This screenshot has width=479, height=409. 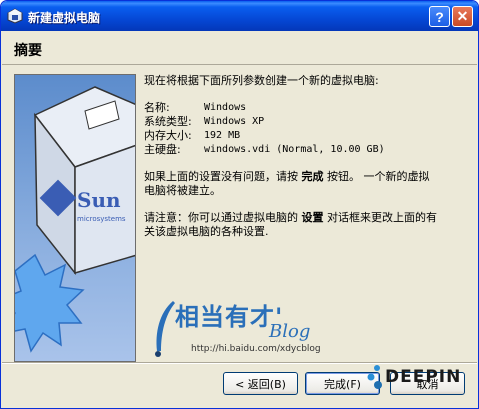 What do you see at coordinates (222, 135) in the screenshot?
I see `detail-value: 192 MB` at bounding box center [222, 135].